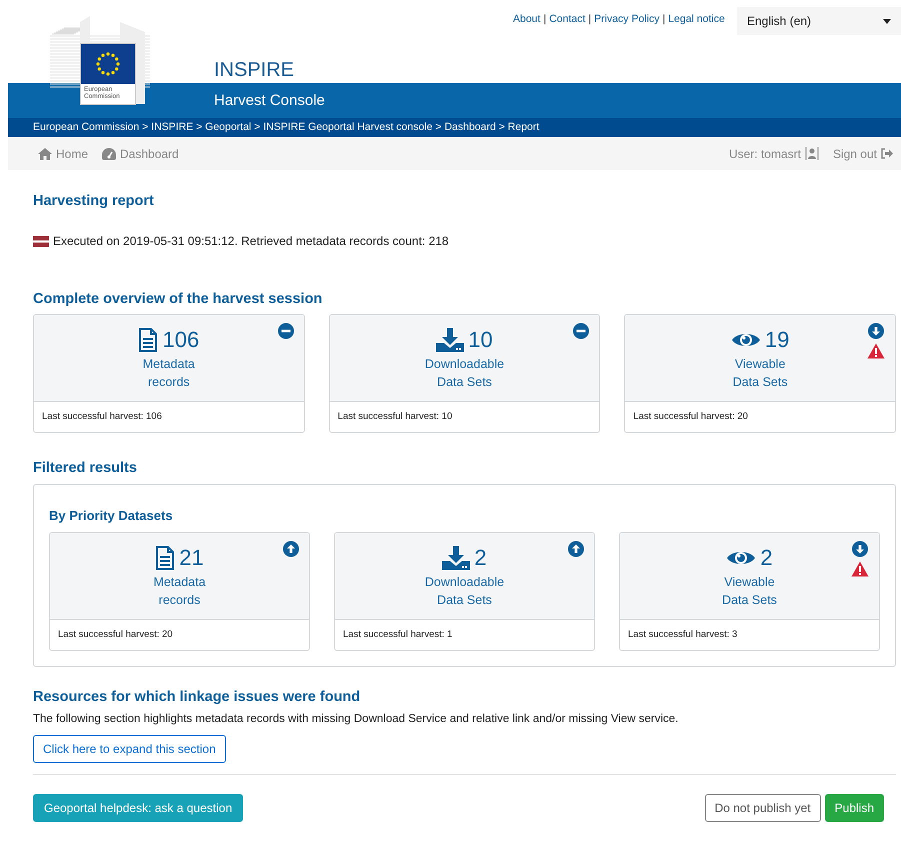  I want to click on last-harvest-text: Last successful harvest: 10, so click(395, 416).